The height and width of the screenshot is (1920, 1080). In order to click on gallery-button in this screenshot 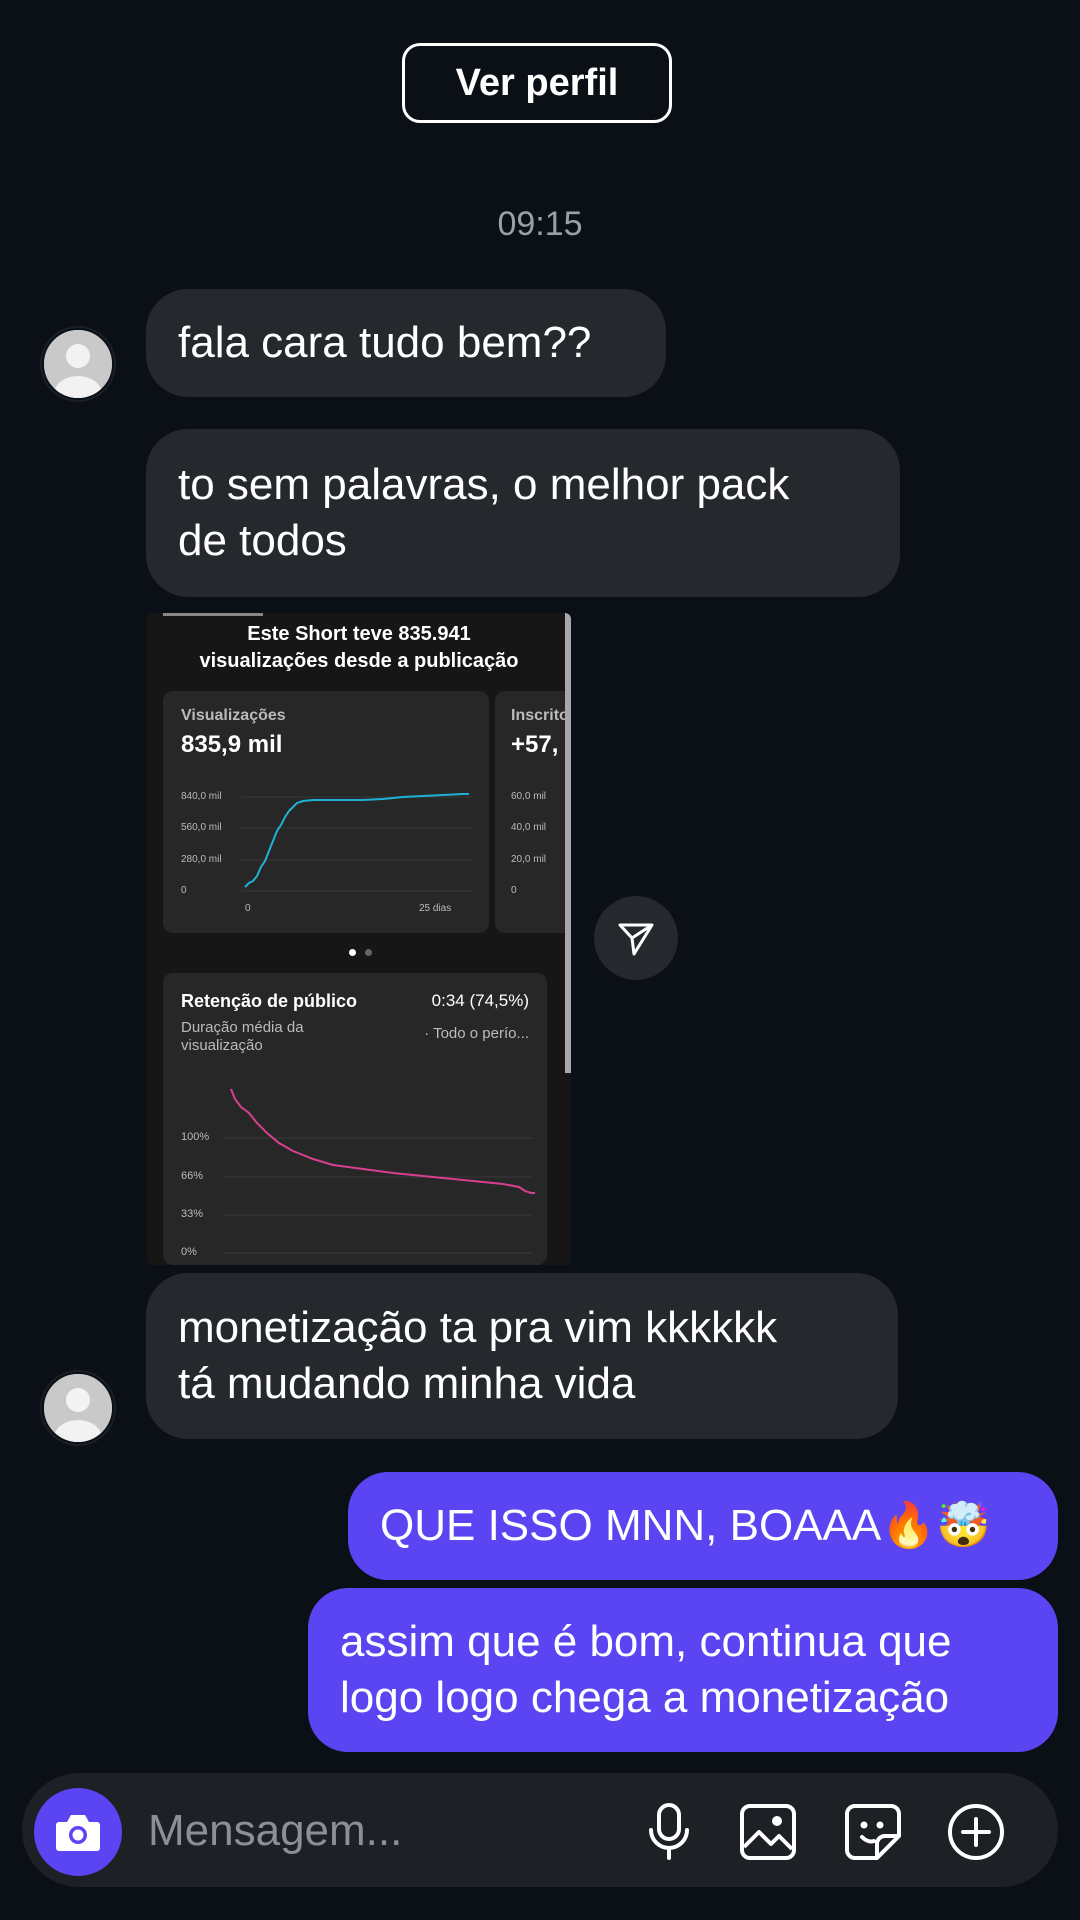, I will do `click(768, 1832)`.